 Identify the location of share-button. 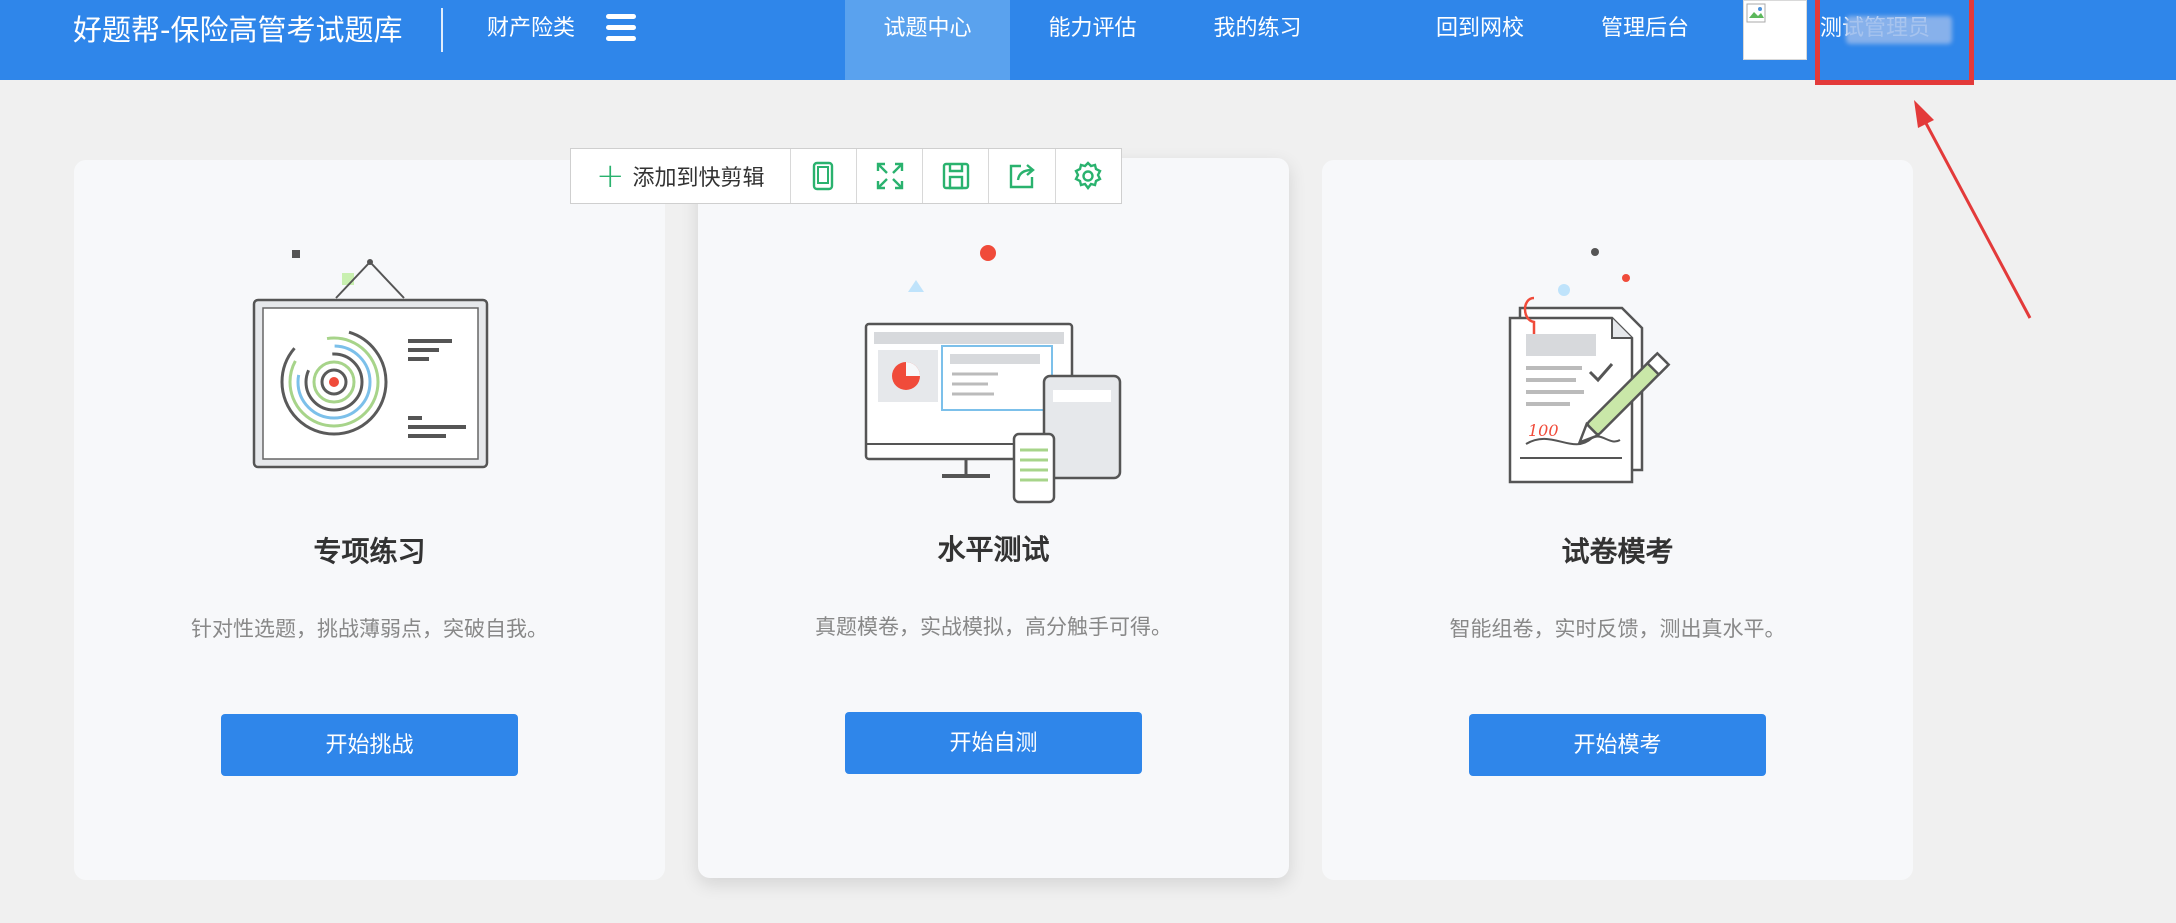
(1022, 176).